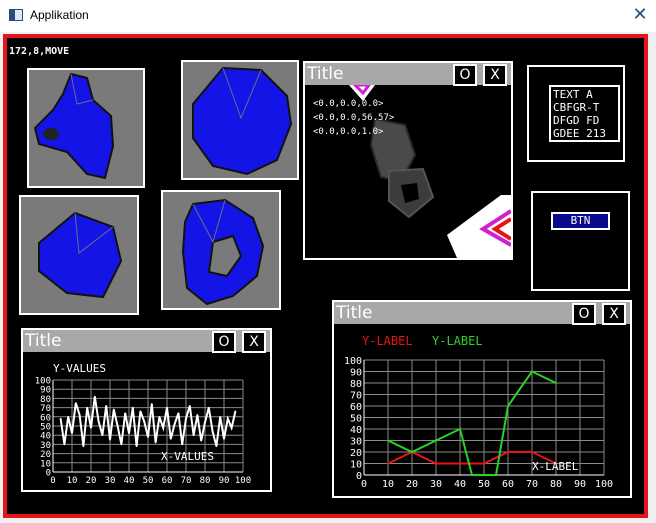  I want to click on viewer-panel-close-button: X, so click(495, 75).